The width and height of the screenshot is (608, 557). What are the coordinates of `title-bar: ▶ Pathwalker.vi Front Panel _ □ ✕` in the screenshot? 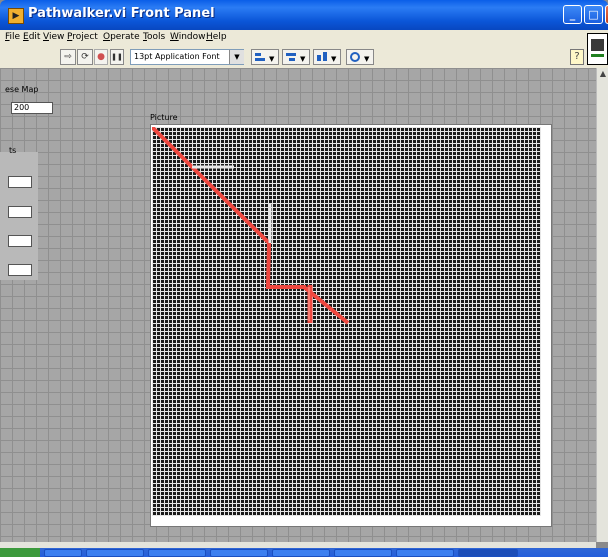 It's located at (304, 15).